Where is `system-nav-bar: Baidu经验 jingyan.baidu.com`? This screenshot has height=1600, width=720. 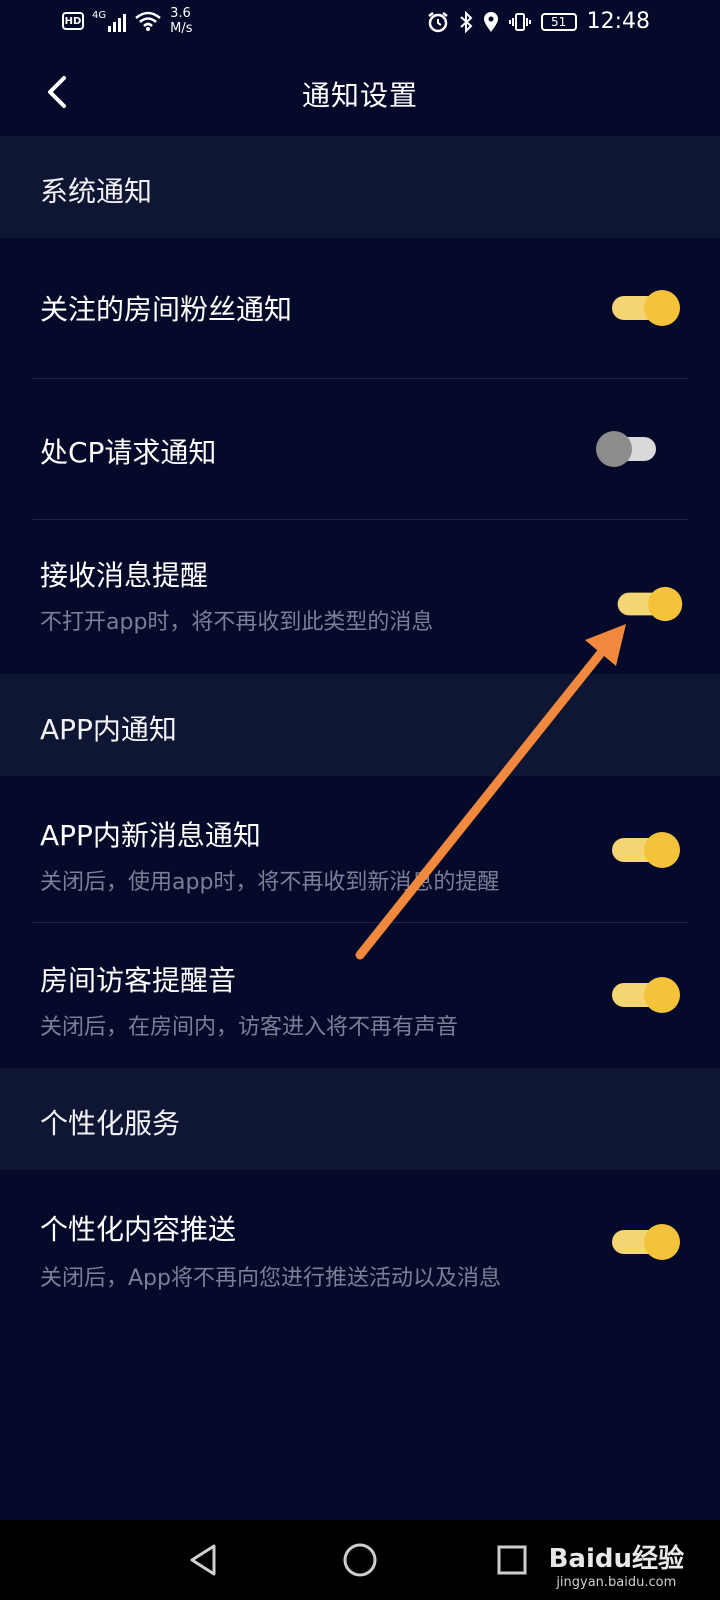
system-nav-bar: Baidu经验 jingyan.baidu.com is located at coordinates (360, 1560).